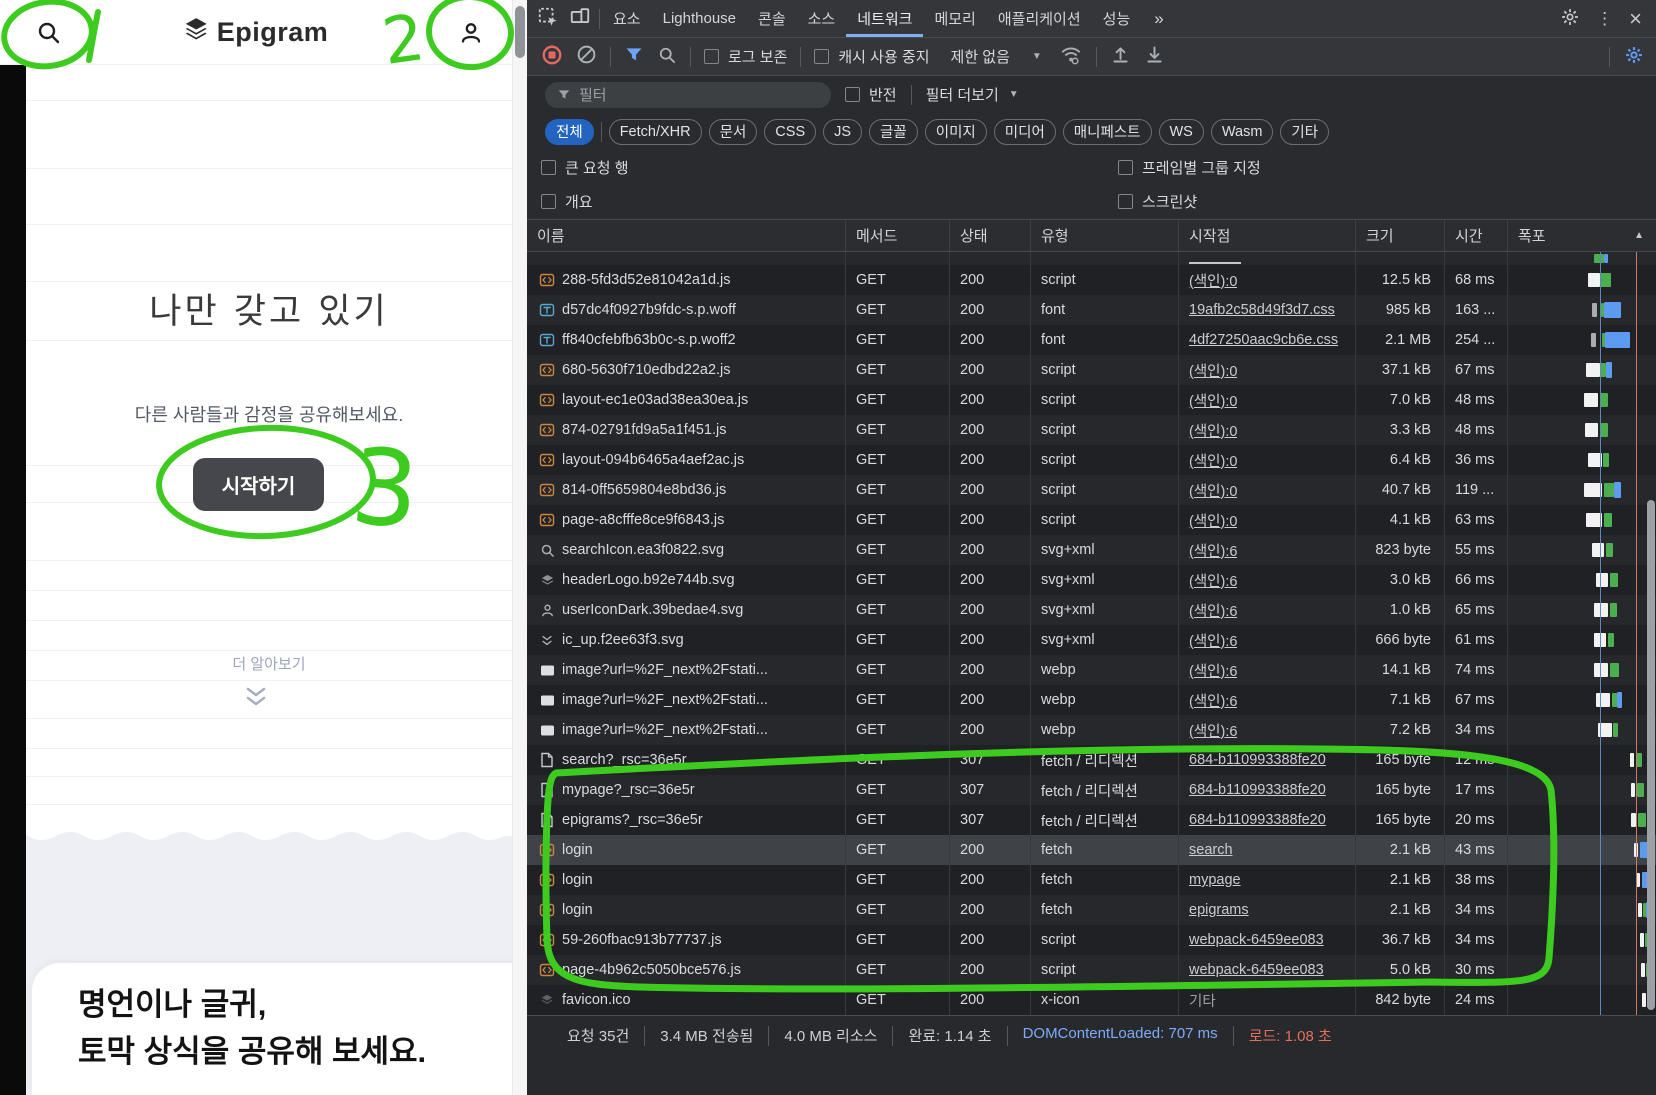  What do you see at coordinates (790, 131) in the screenshot?
I see `request-filter-chip-CSS: CSS` at bounding box center [790, 131].